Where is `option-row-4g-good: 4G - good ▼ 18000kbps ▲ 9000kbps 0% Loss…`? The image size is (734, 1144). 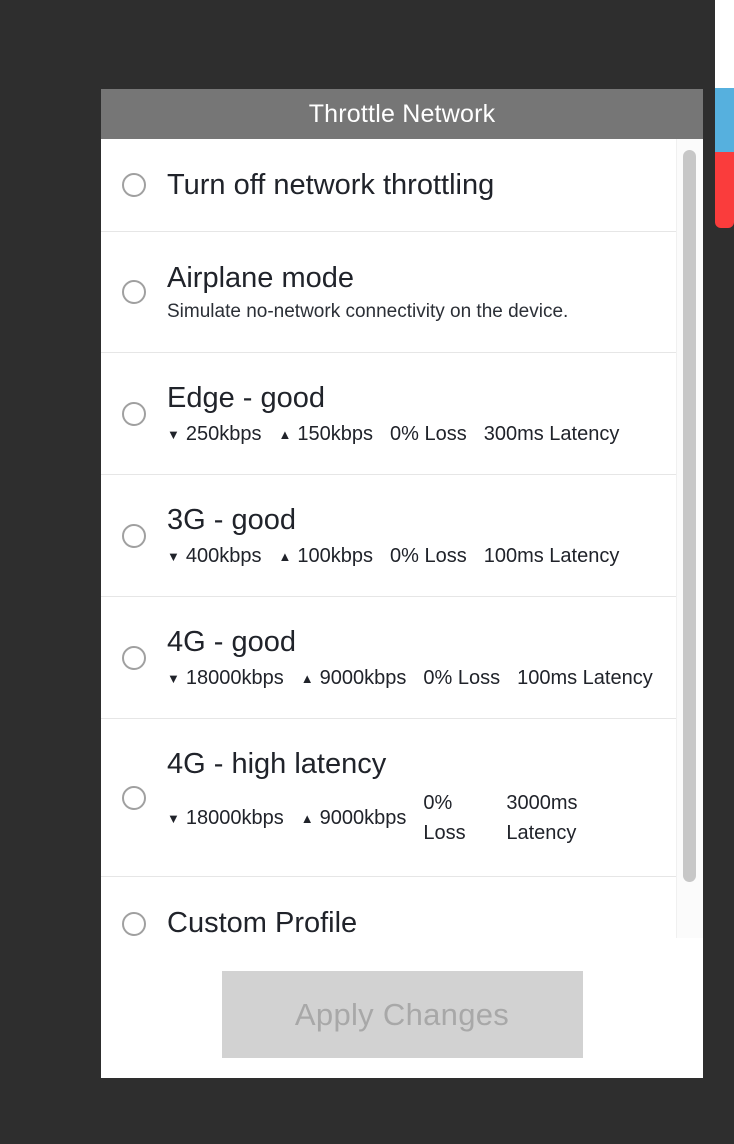
option-row-4g-good: 4G - good ▼ 18000kbps ▲ 9000kbps 0% Loss… is located at coordinates (388, 658).